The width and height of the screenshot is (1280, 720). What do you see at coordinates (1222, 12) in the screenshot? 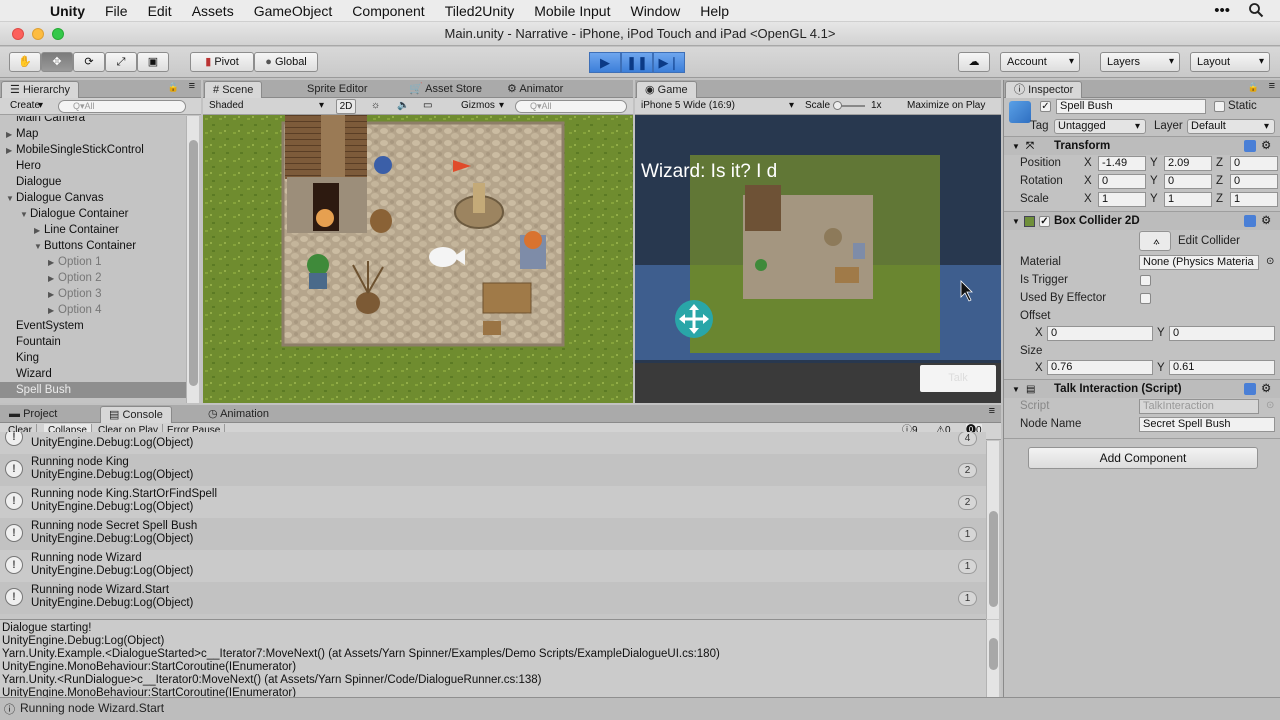
I see `more-icon: •••` at bounding box center [1222, 12].